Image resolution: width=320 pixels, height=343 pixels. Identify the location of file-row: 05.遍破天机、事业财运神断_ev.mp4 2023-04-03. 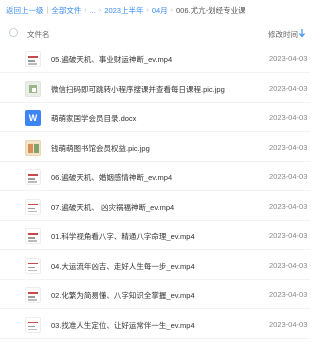
(155, 59).